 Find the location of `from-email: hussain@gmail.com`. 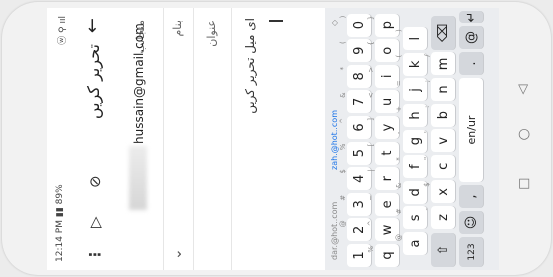

from-email: hussain@gmail.com is located at coordinates (139, 83).